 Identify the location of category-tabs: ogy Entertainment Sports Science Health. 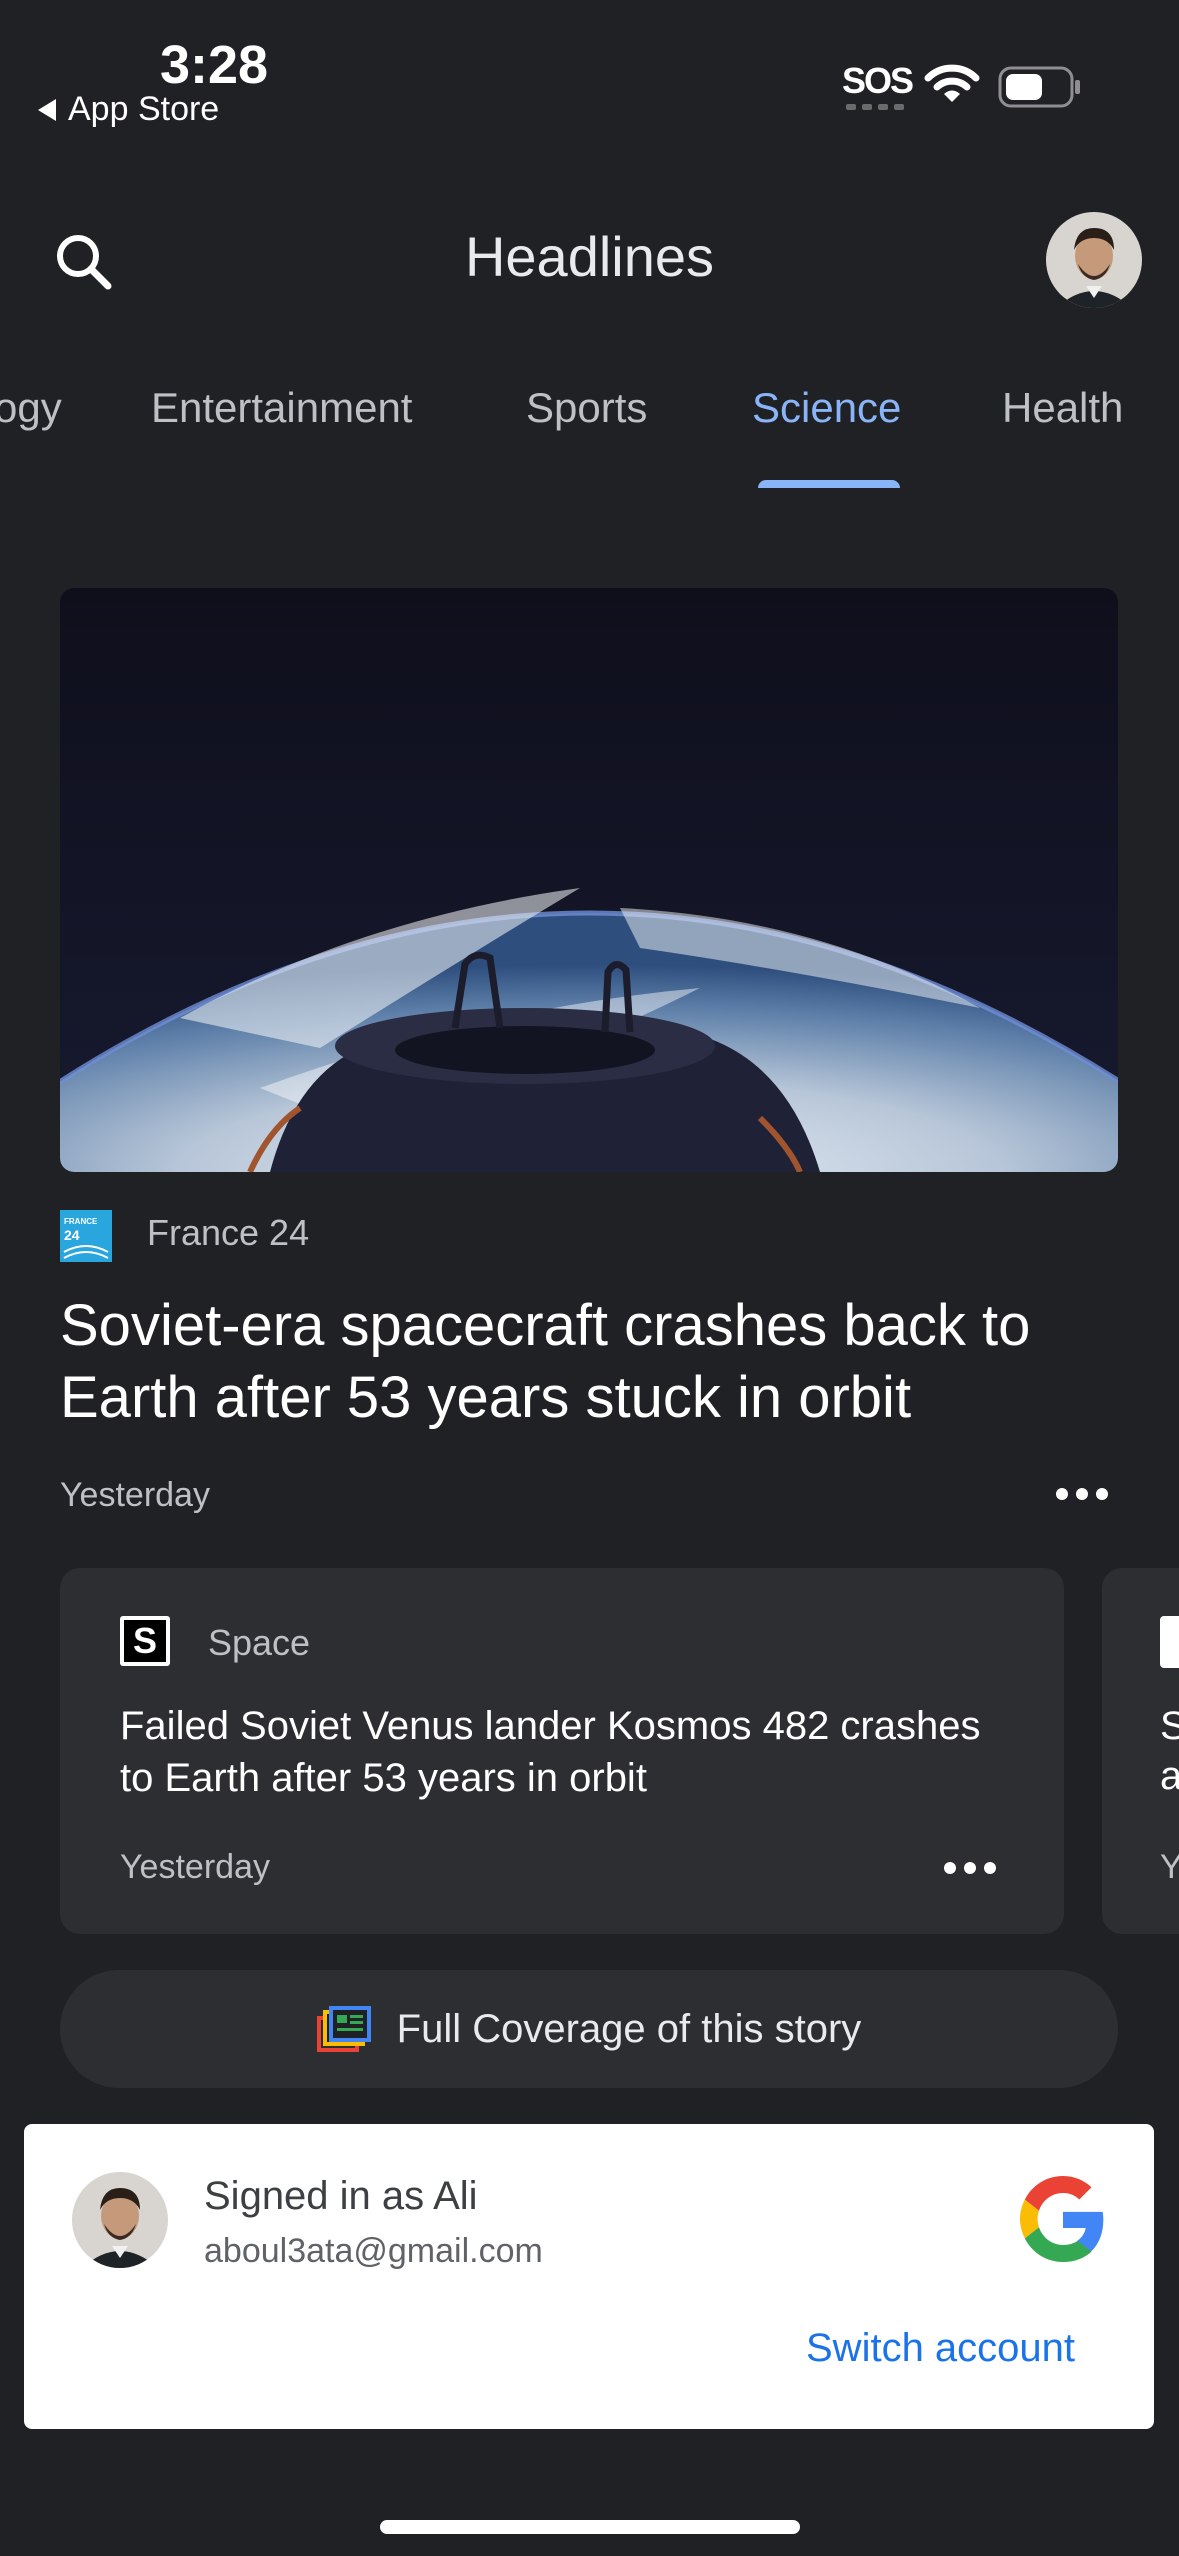
(589, 414).